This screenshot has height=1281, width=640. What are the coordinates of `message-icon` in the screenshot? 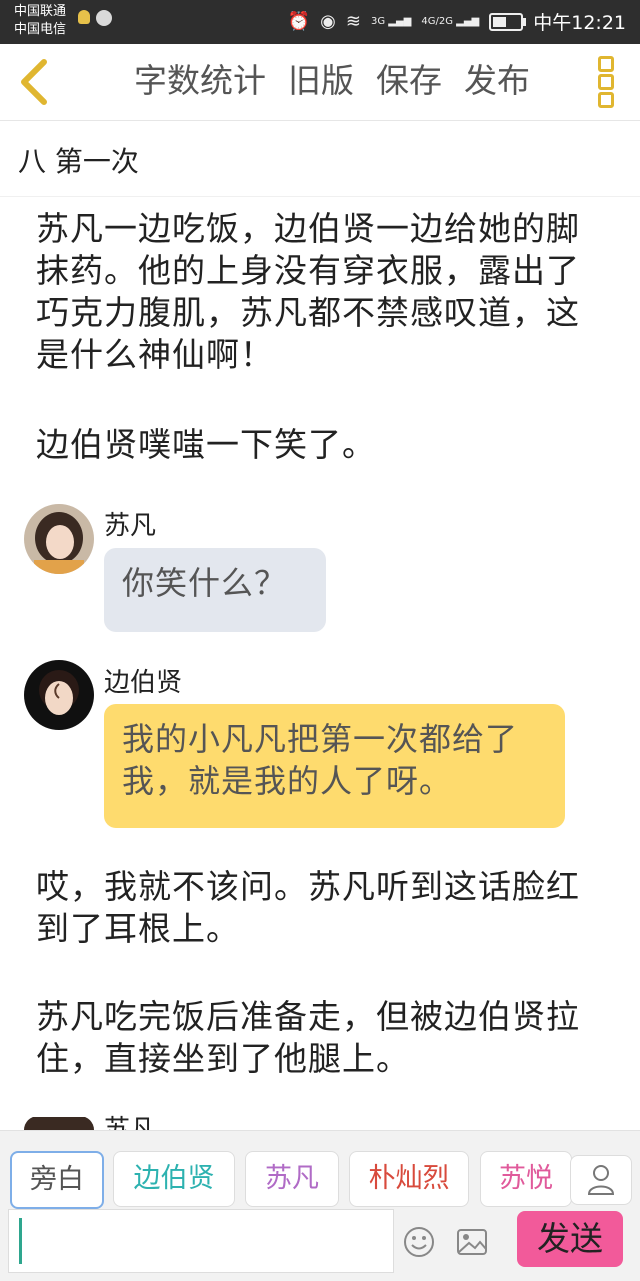 It's located at (104, 18).